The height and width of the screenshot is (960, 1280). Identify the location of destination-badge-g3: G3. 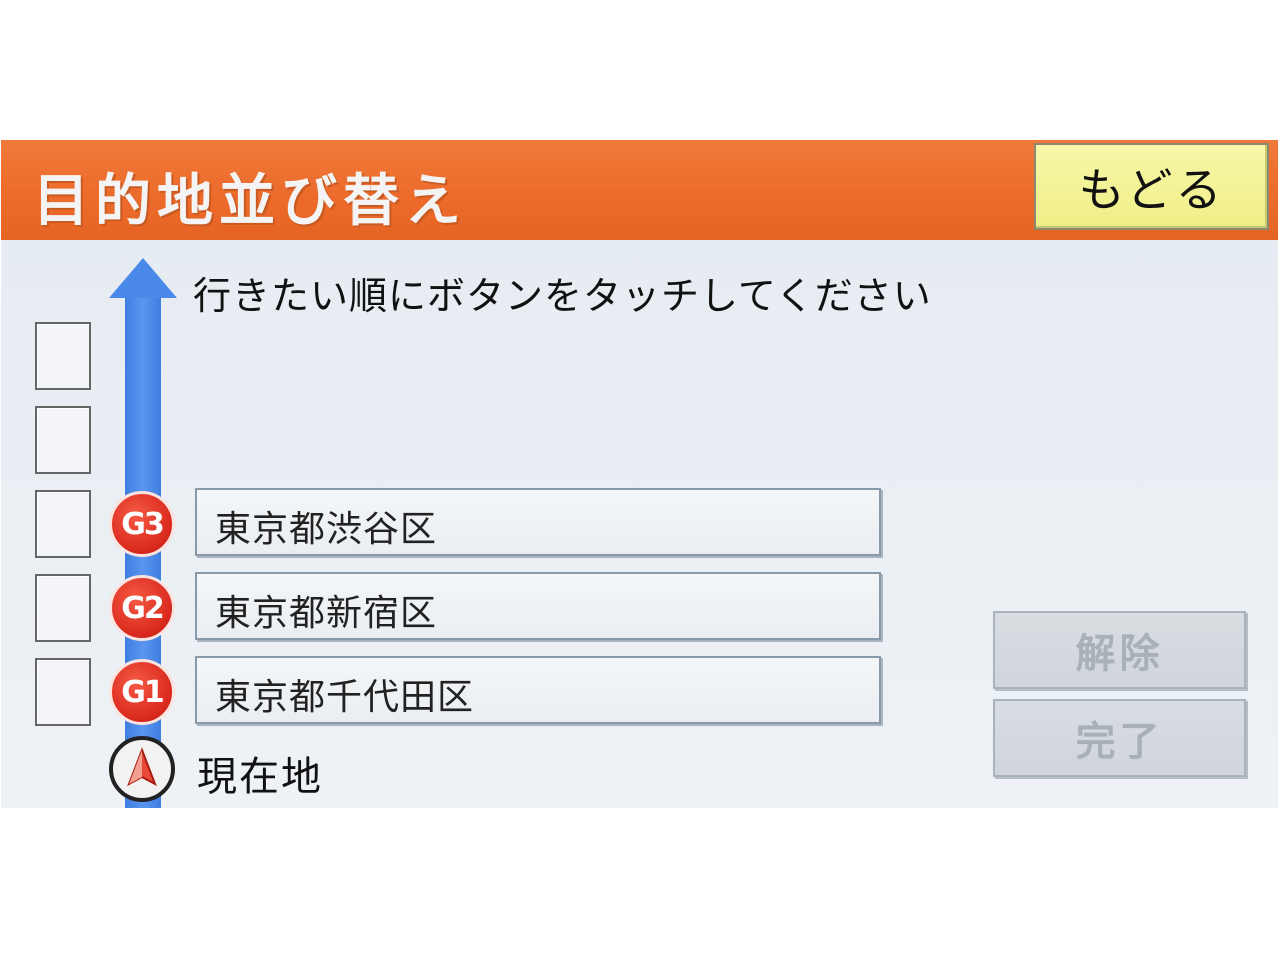
(142, 524).